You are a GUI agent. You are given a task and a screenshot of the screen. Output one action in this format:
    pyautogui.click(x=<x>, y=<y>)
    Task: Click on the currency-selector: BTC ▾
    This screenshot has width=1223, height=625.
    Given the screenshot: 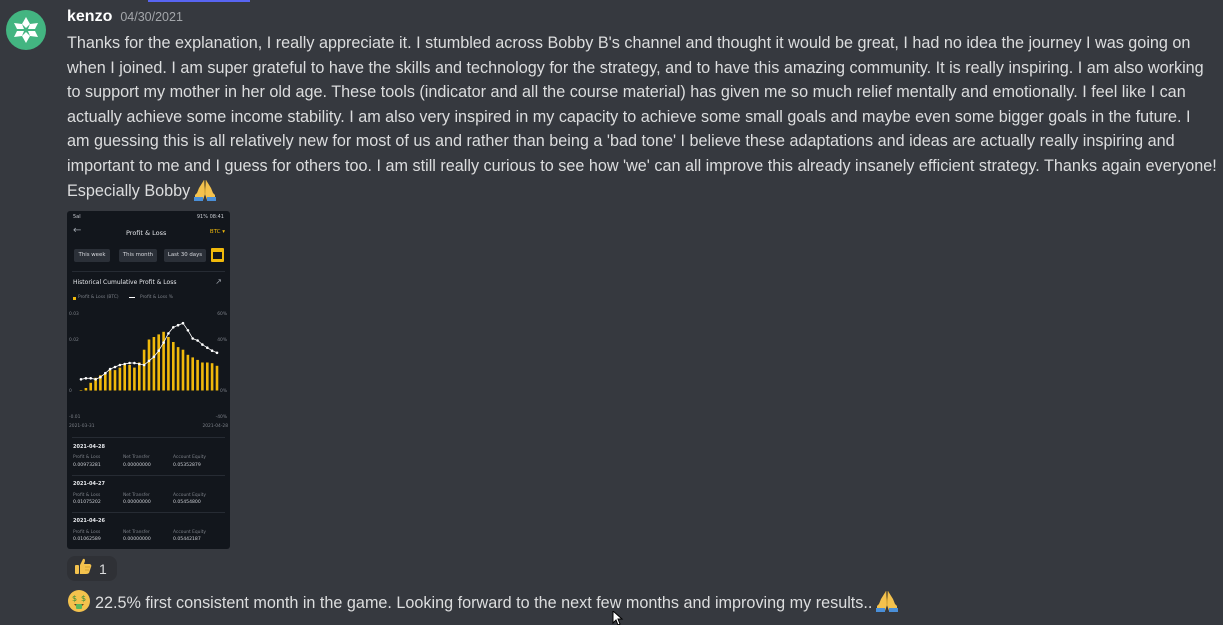 What is the action you would take?
    pyautogui.click(x=217, y=232)
    